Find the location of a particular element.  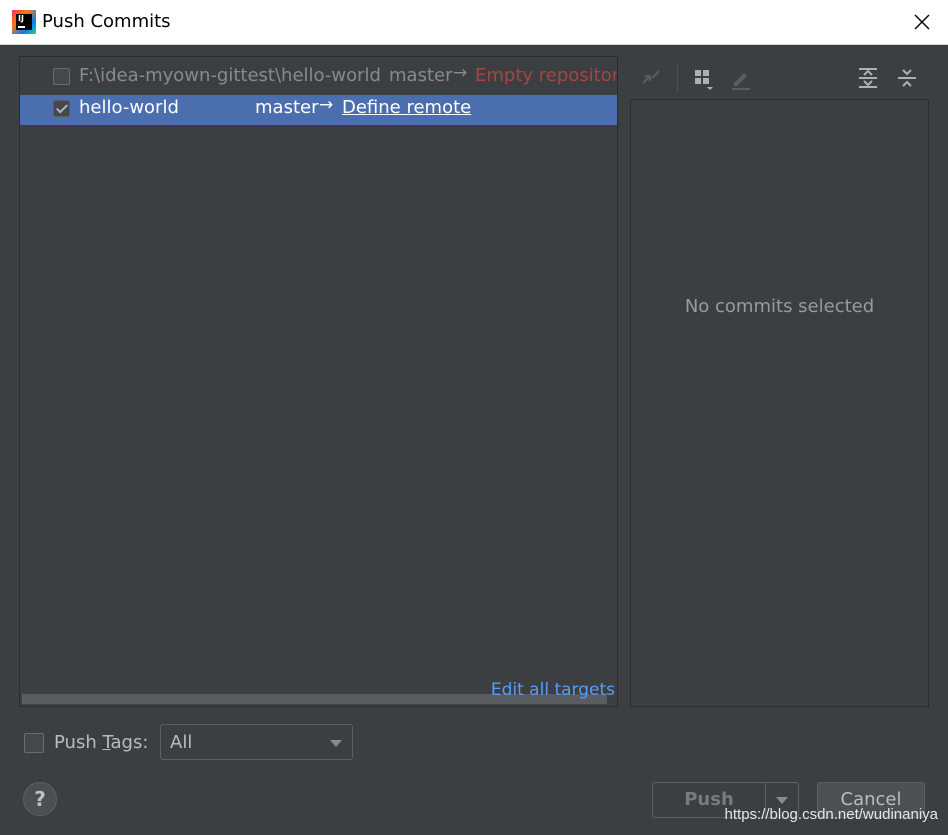

close-button is located at coordinates (922, 22).